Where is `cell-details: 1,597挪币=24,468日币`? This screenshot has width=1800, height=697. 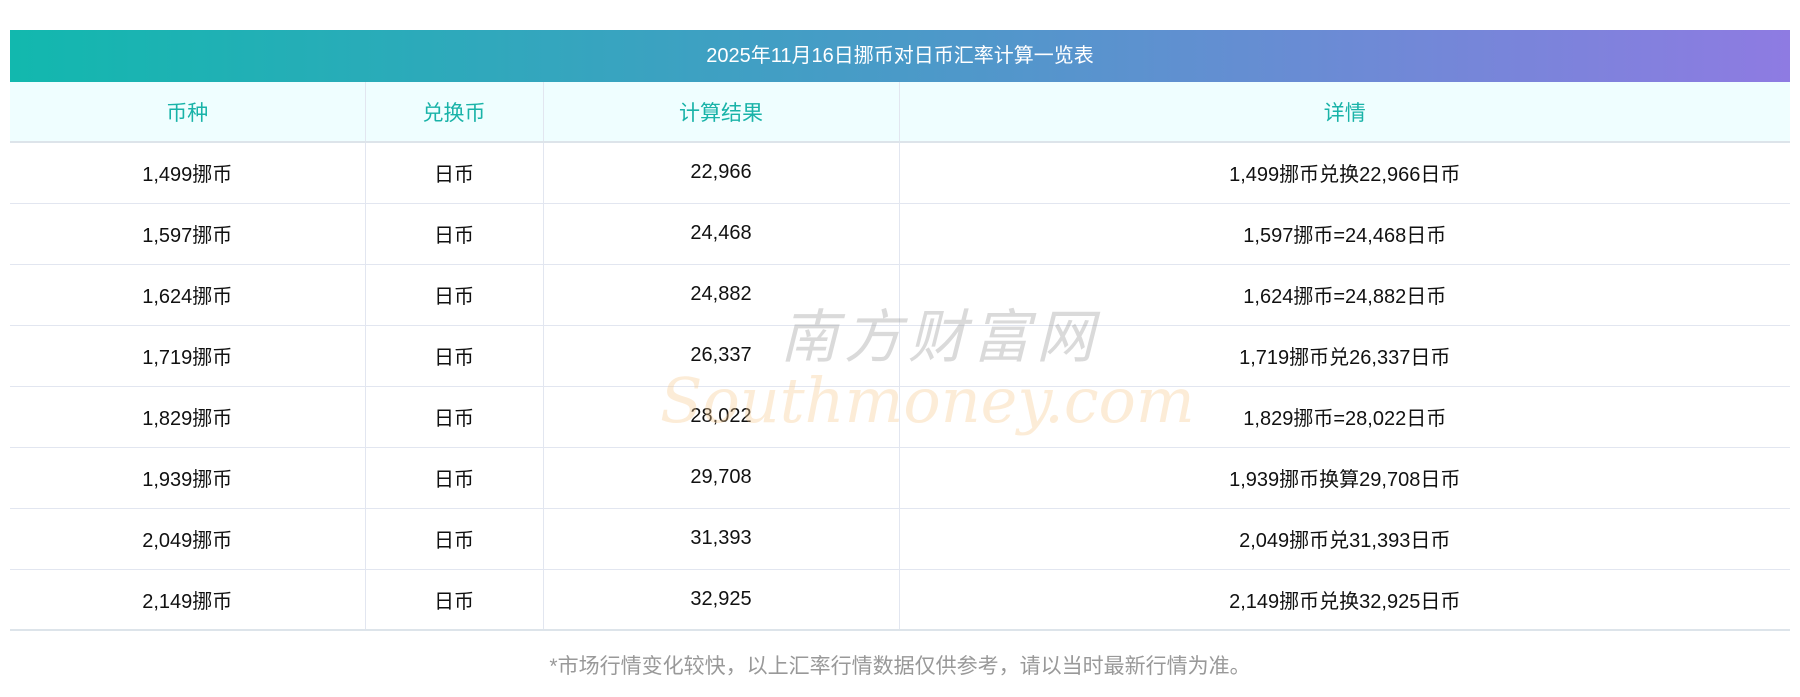
cell-details: 1,597挪币=24,468日币 is located at coordinates (1344, 234).